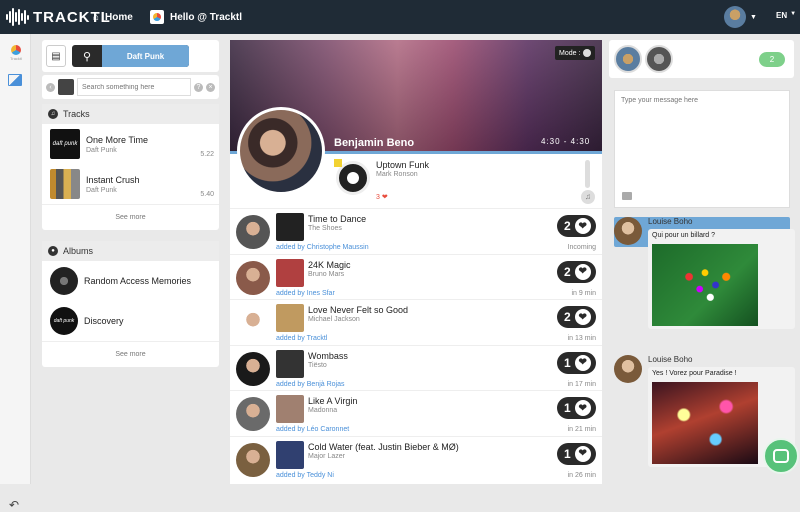  I want to click on albums-title: Albums, so click(78, 251).